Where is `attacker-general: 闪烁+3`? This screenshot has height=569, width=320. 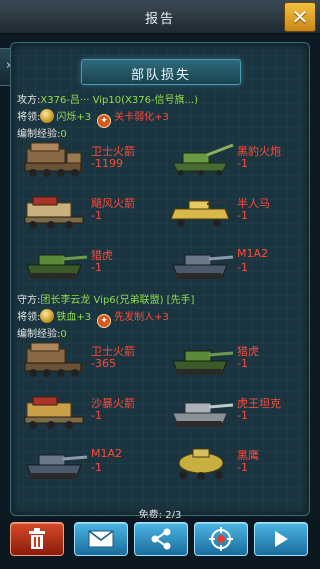 attacker-general: 闪烁+3 is located at coordinates (74, 117).